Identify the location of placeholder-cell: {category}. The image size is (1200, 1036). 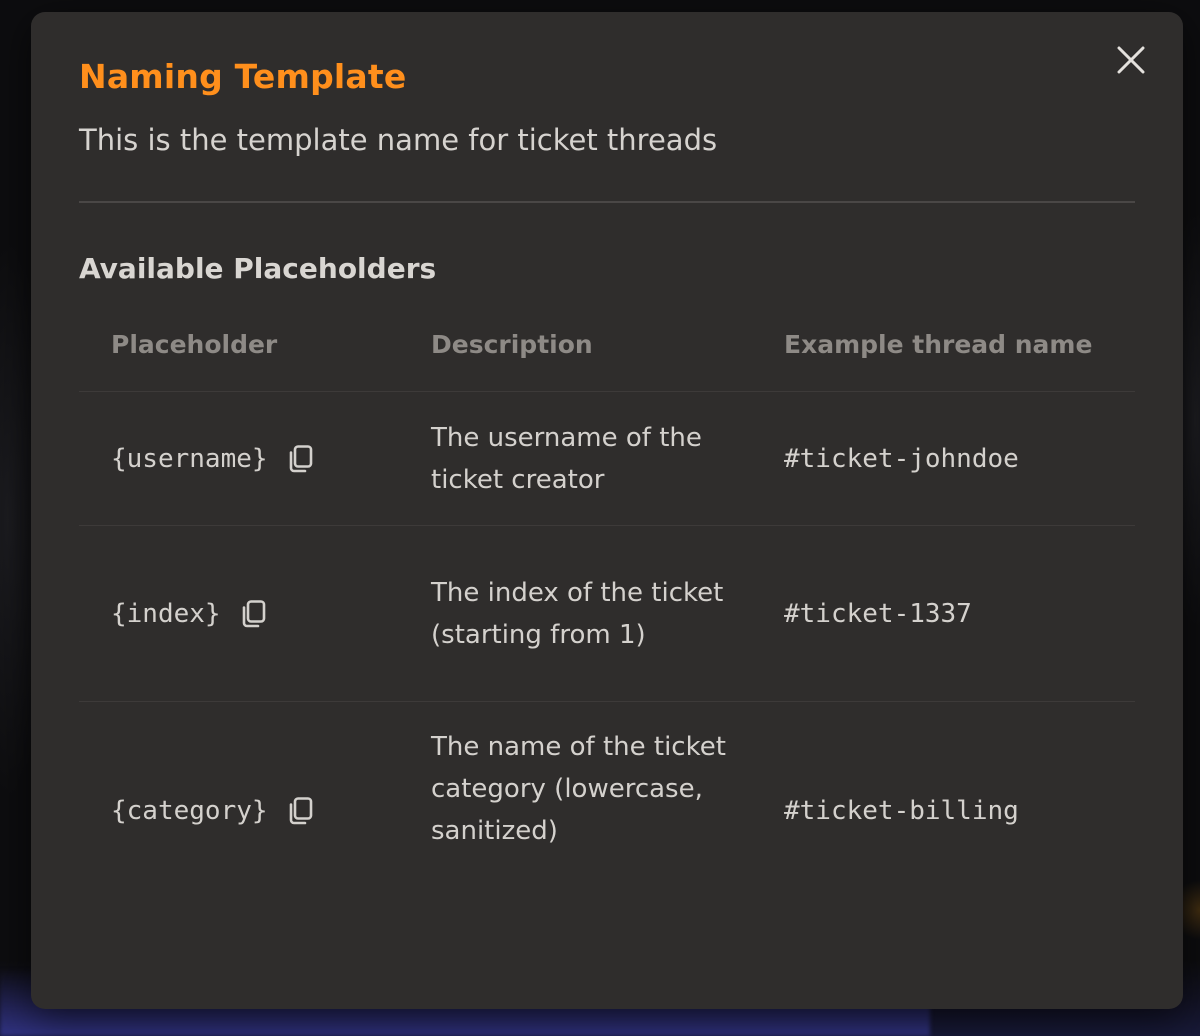
(239, 811).